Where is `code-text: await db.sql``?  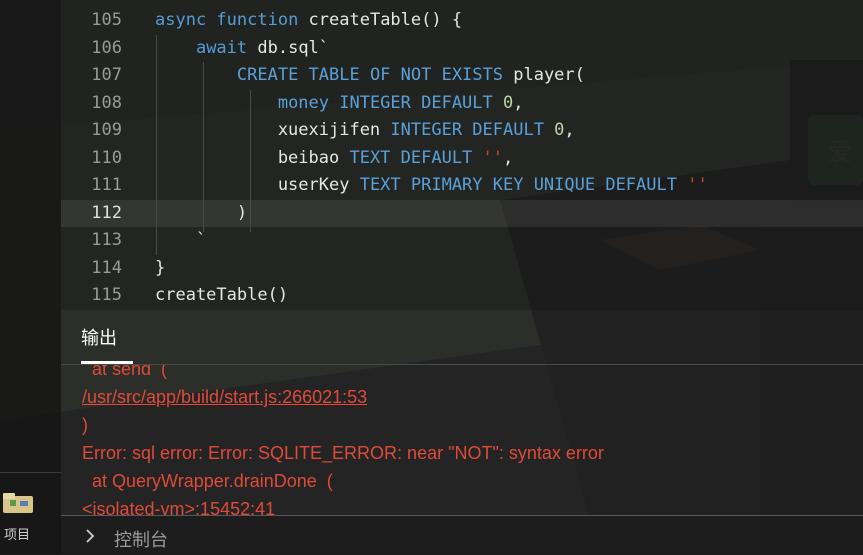
code-text: await db.sql` is located at coordinates (242, 48).